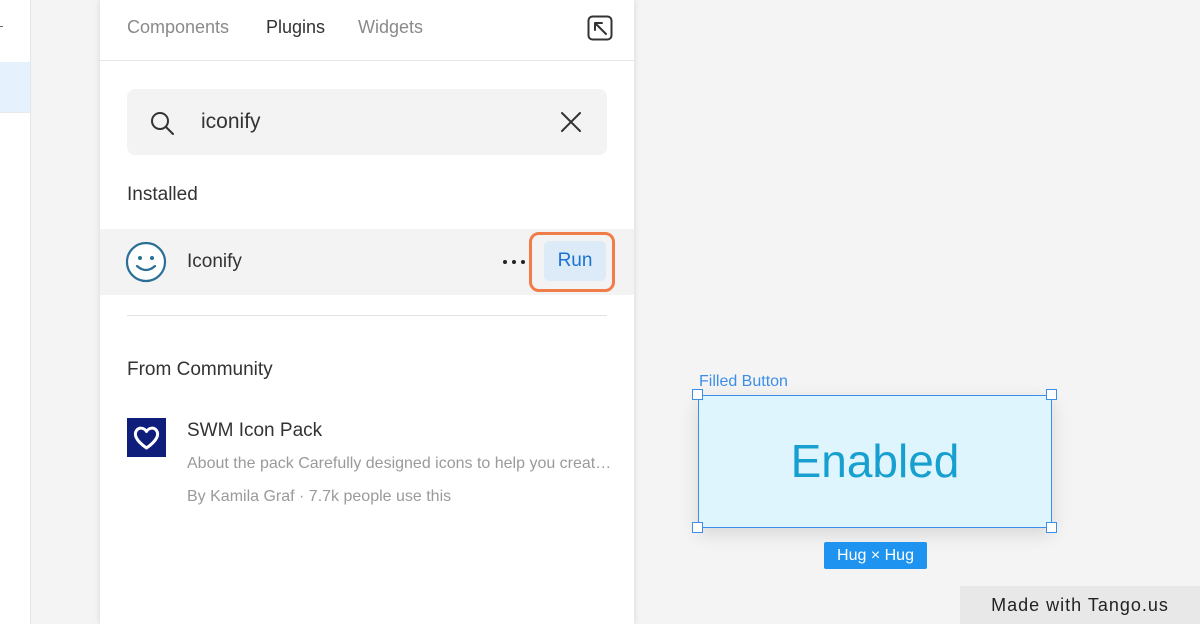 This screenshot has width=1200, height=624. I want to click on plugin-search, so click(367, 122).